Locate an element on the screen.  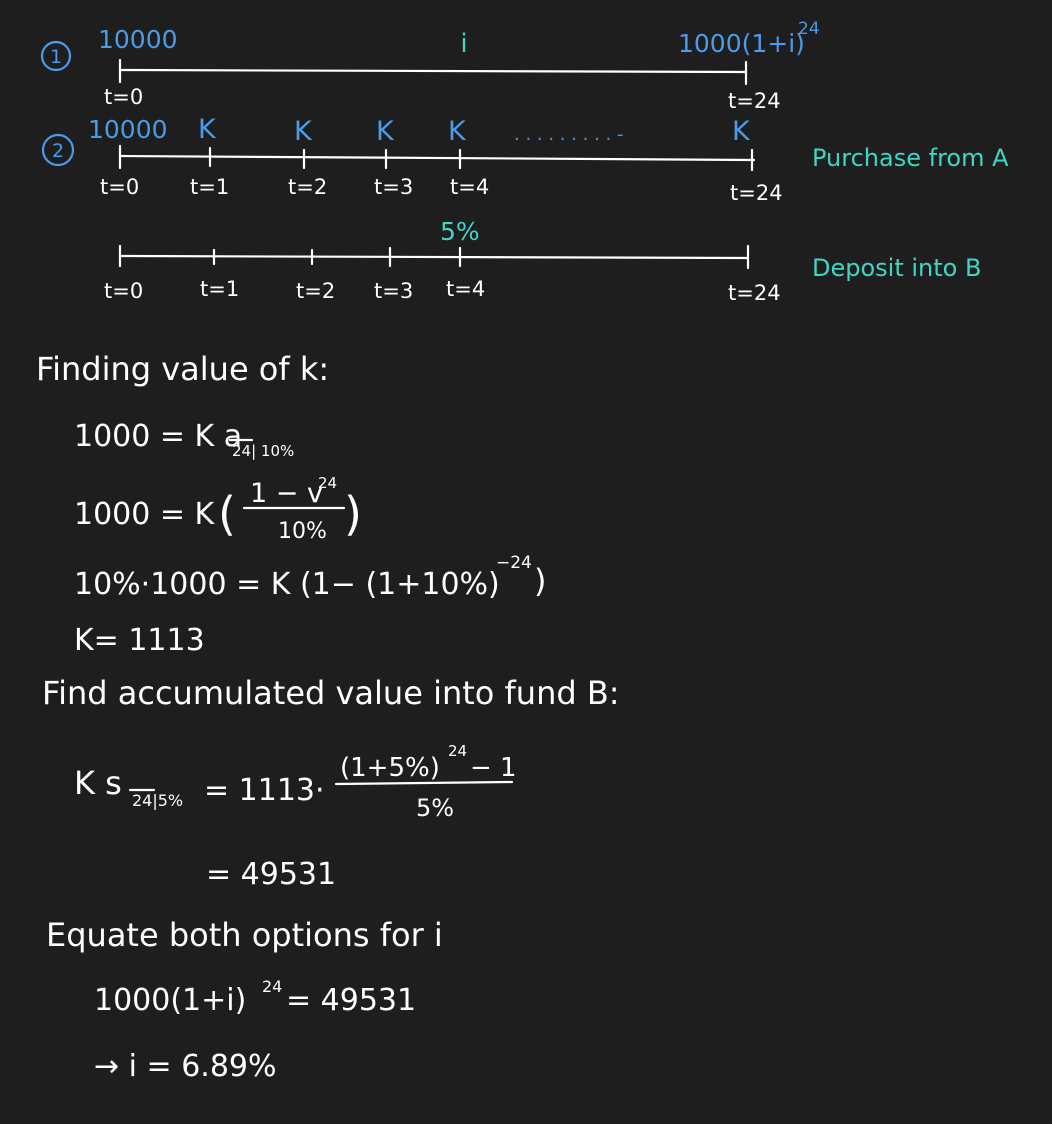
timeline-3-label-2: t=2 is located at coordinates (315, 291).